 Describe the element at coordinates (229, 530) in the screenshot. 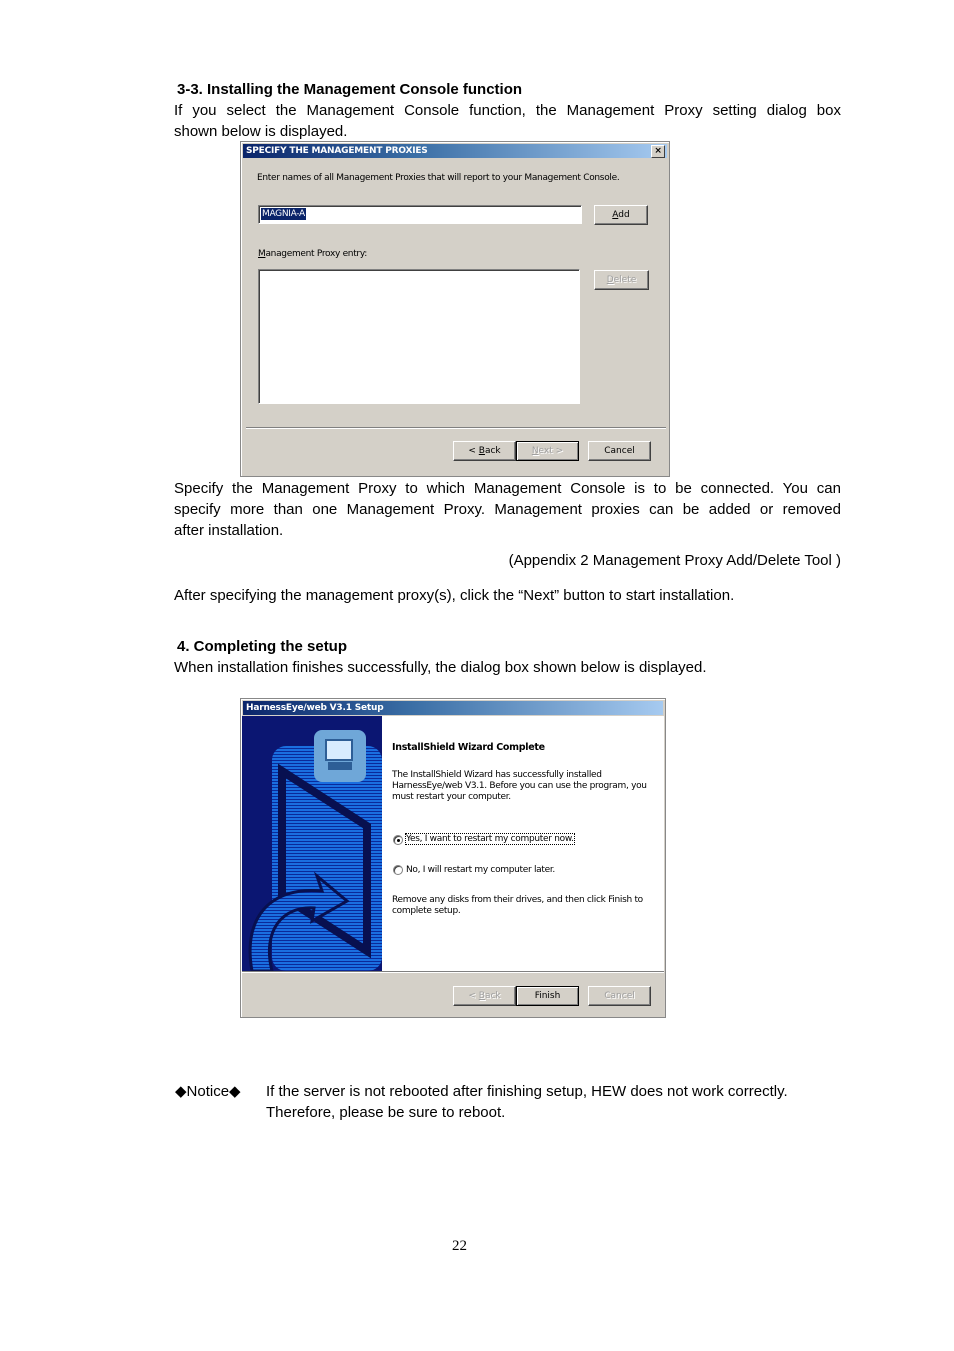

I see `explanation-line3: after installation.` at that location.